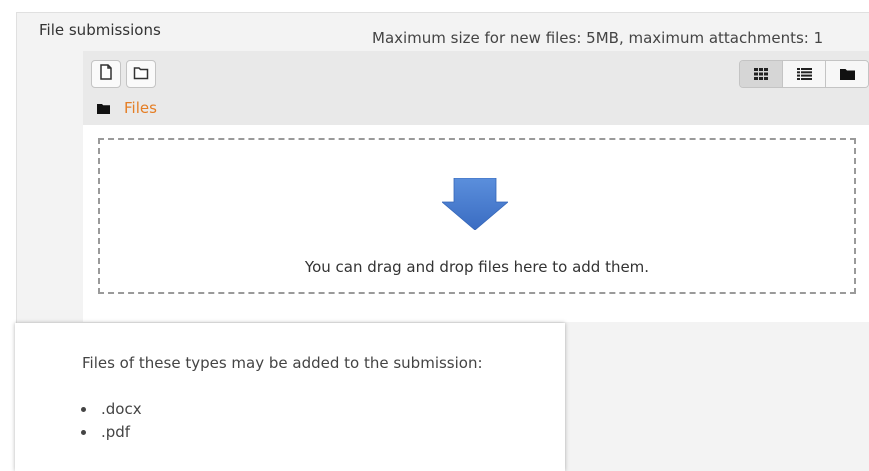 This screenshot has width=869, height=471. I want to click on add-file-button, so click(106, 74).